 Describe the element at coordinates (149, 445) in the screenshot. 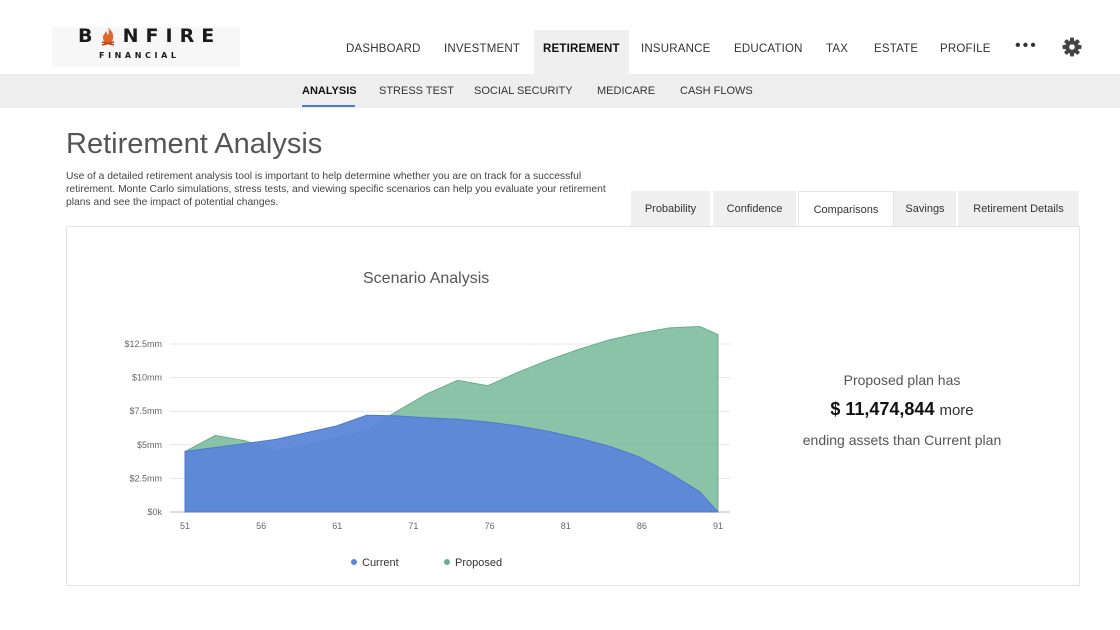

I see `y-tick-label: $5mm` at that location.